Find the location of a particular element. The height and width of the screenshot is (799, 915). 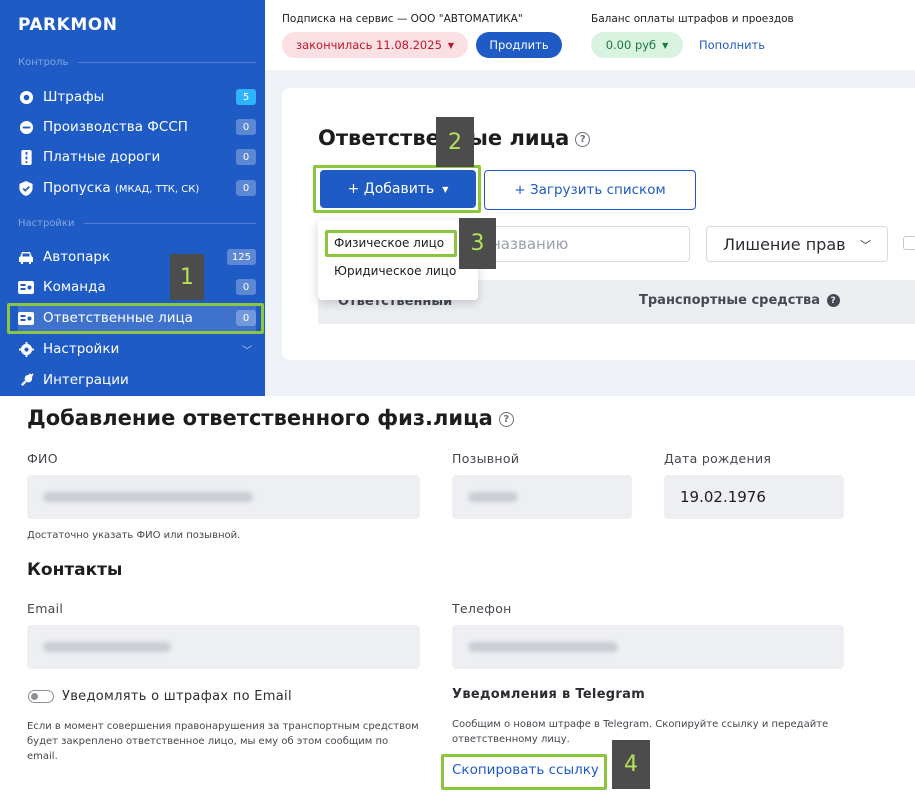

pass-shield-icon is located at coordinates (26, 188).